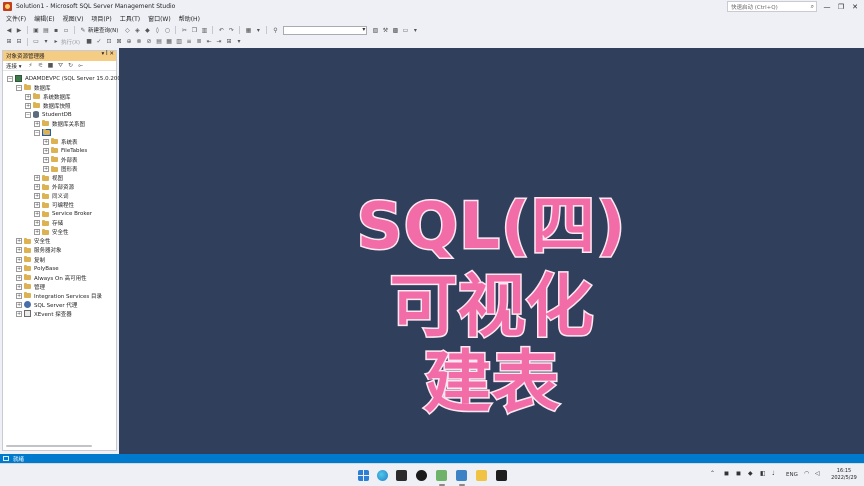 The width and height of the screenshot is (864, 486). Describe the element at coordinates (157, 30) in the screenshot. I see `das-query-icon: ◊` at that location.